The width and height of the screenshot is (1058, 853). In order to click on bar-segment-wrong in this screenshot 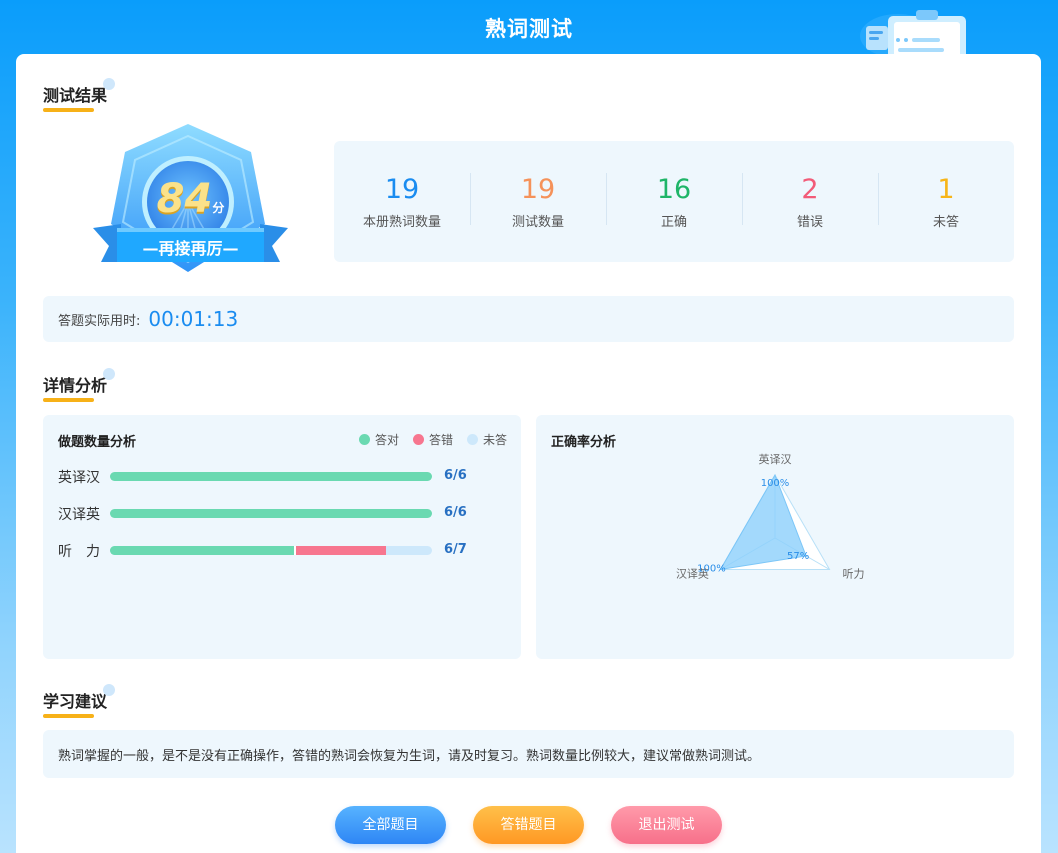, I will do `click(340, 550)`.